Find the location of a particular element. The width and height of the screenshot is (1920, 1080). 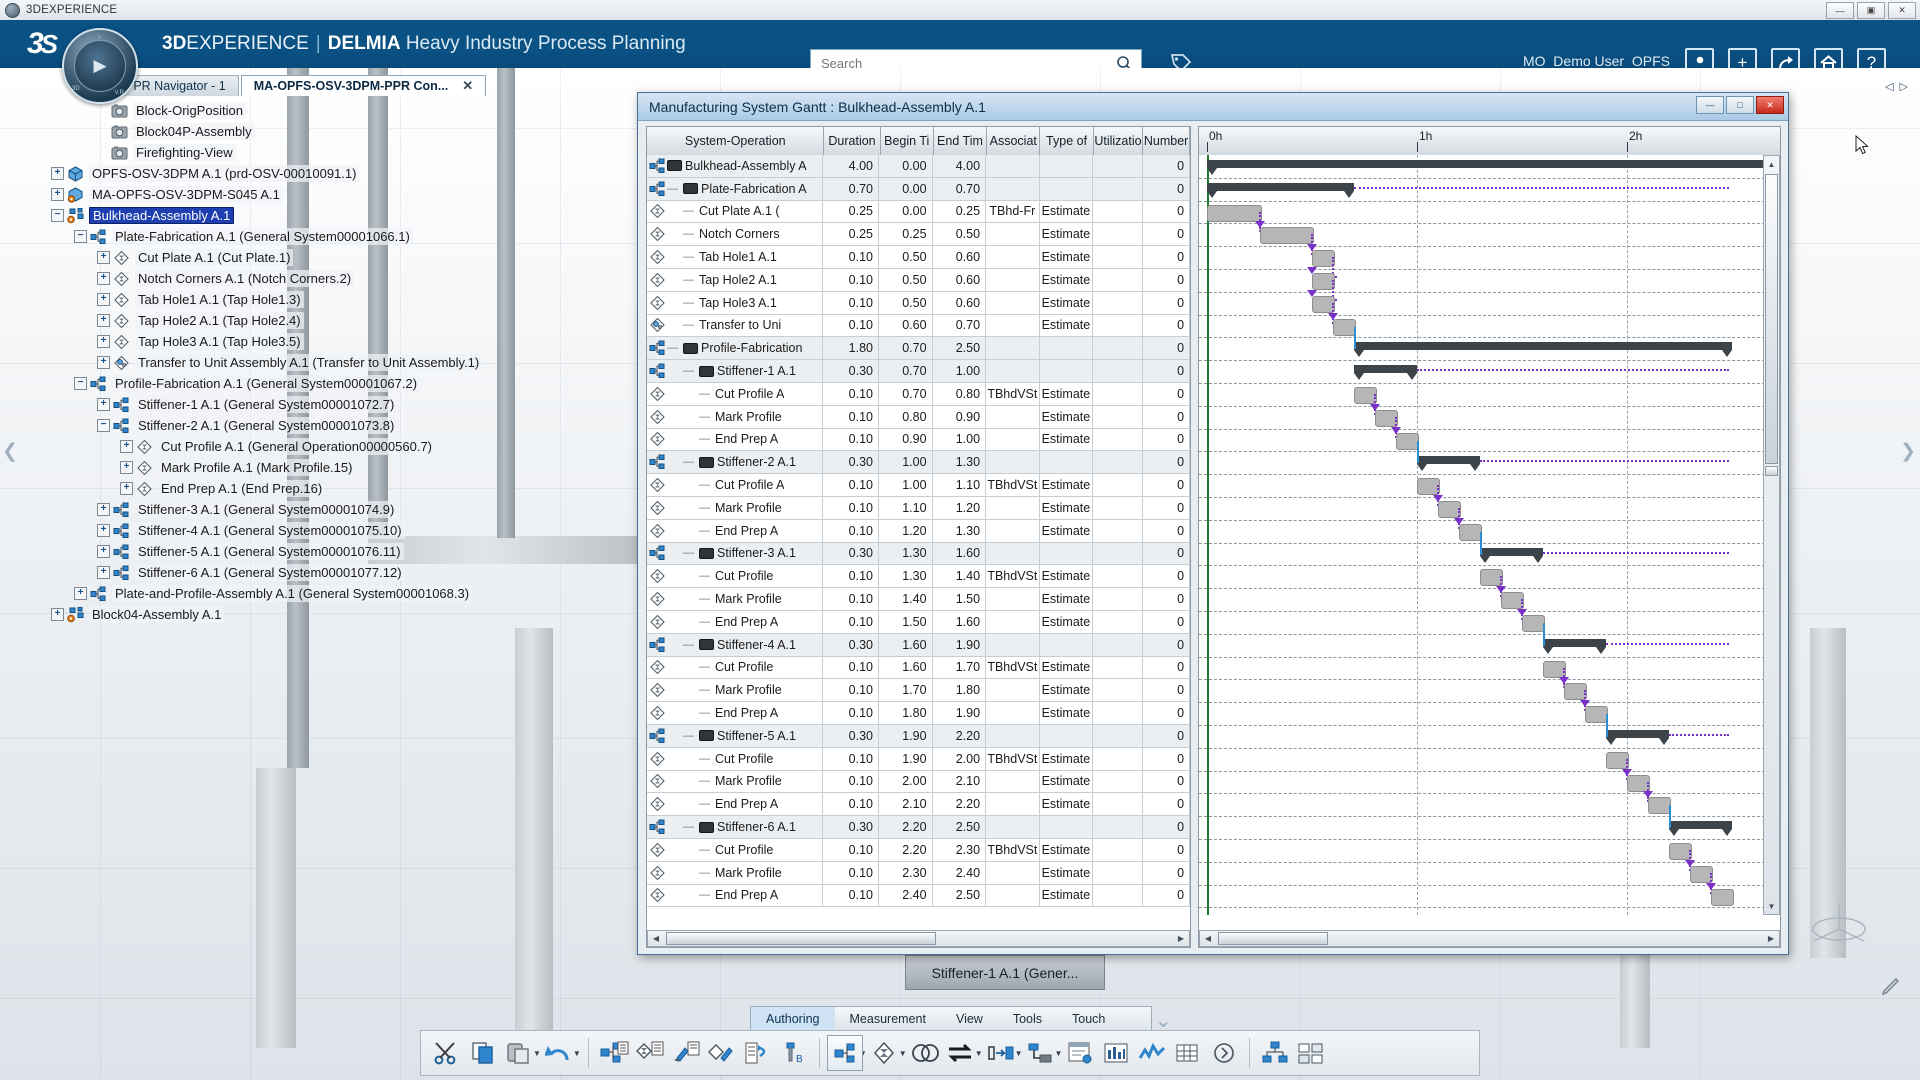

scroll-left-arrow: ◀ is located at coordinates (656, 938).